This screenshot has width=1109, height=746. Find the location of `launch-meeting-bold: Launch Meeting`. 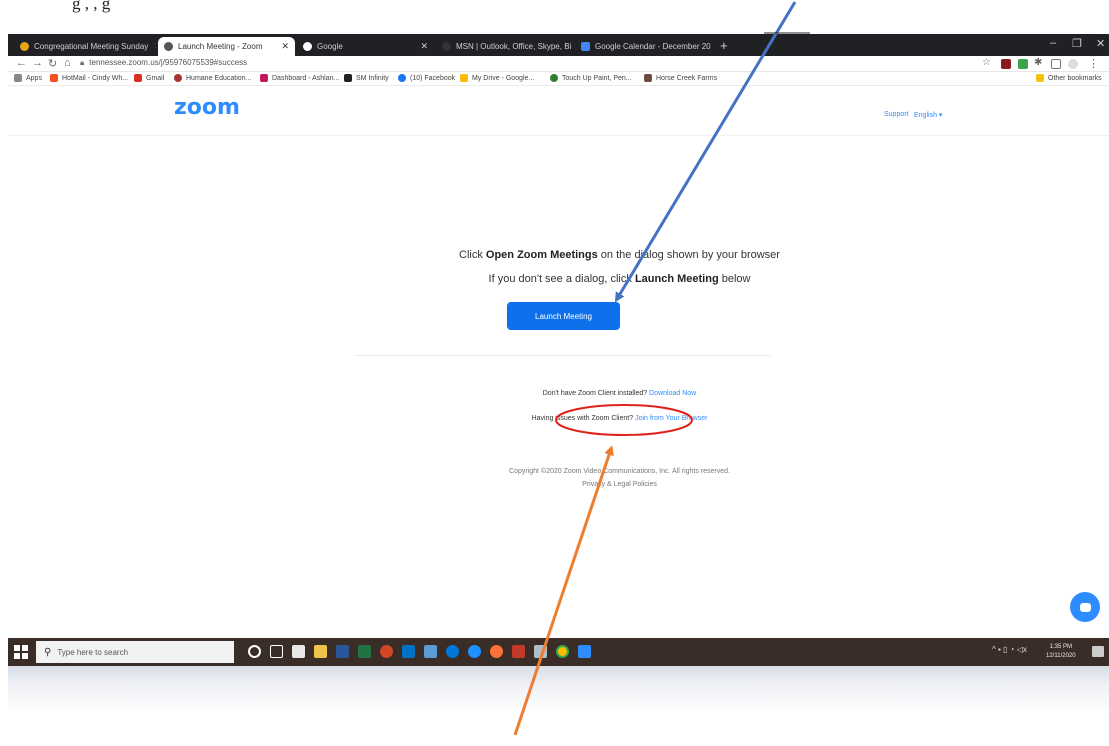

launch-meeting-bold: Launch Meeting is located at coordinates (676, 279).